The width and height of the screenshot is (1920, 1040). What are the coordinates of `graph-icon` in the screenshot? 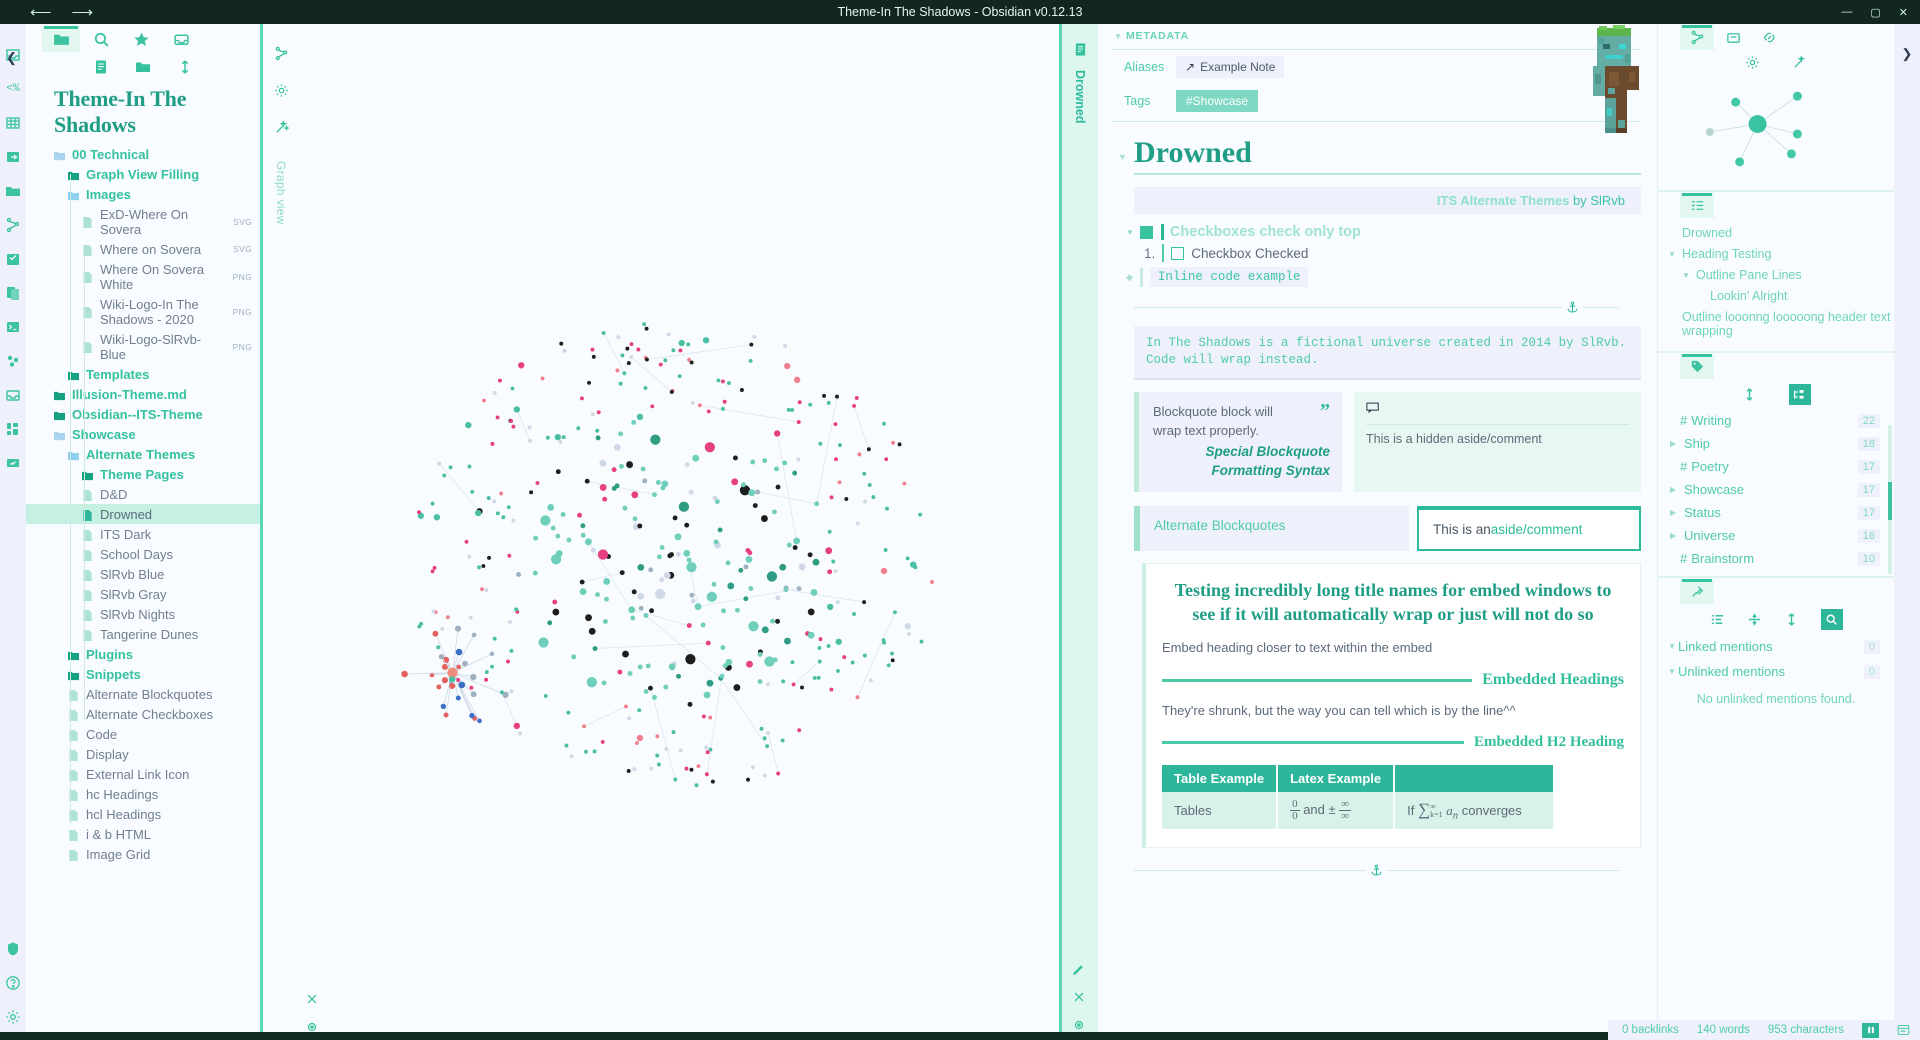 It's located at (13, 225).